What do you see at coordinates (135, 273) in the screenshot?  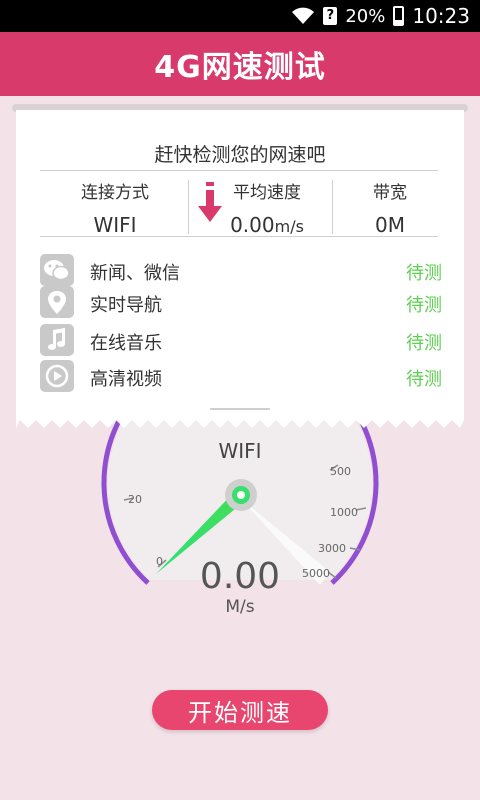 I see `list-item-name: 新闻、微信` at bounding box center [135, 273].